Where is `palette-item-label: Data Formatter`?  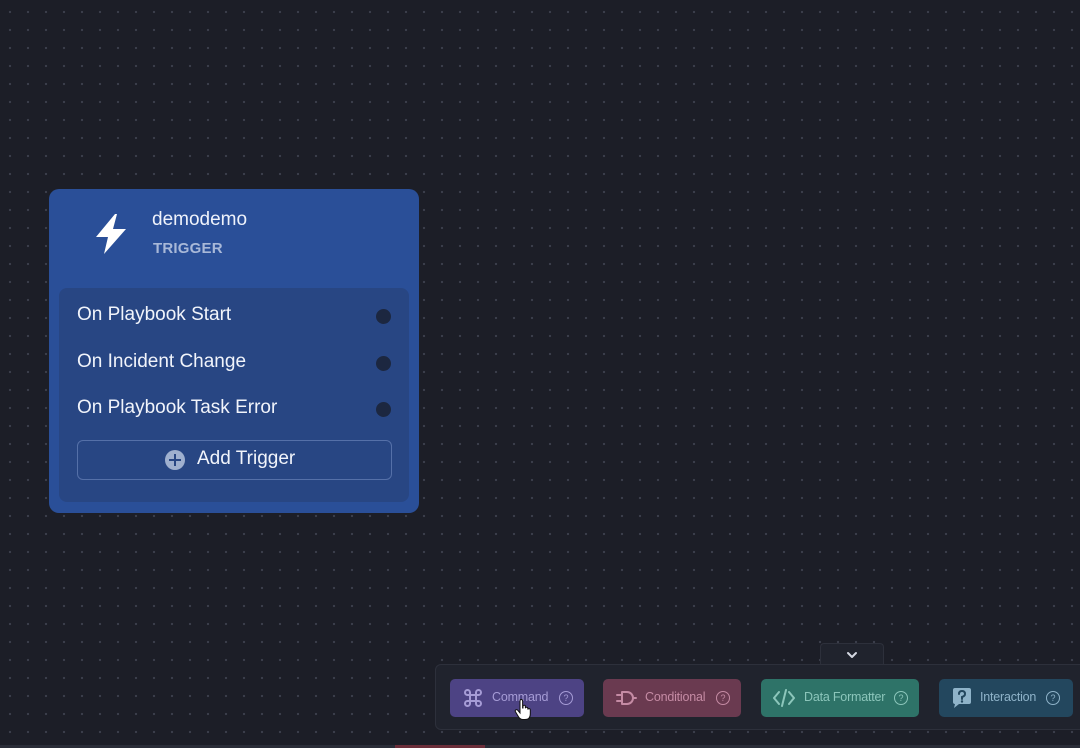
palette-item-label: Data Formatter is located at coordinates (845, 697).